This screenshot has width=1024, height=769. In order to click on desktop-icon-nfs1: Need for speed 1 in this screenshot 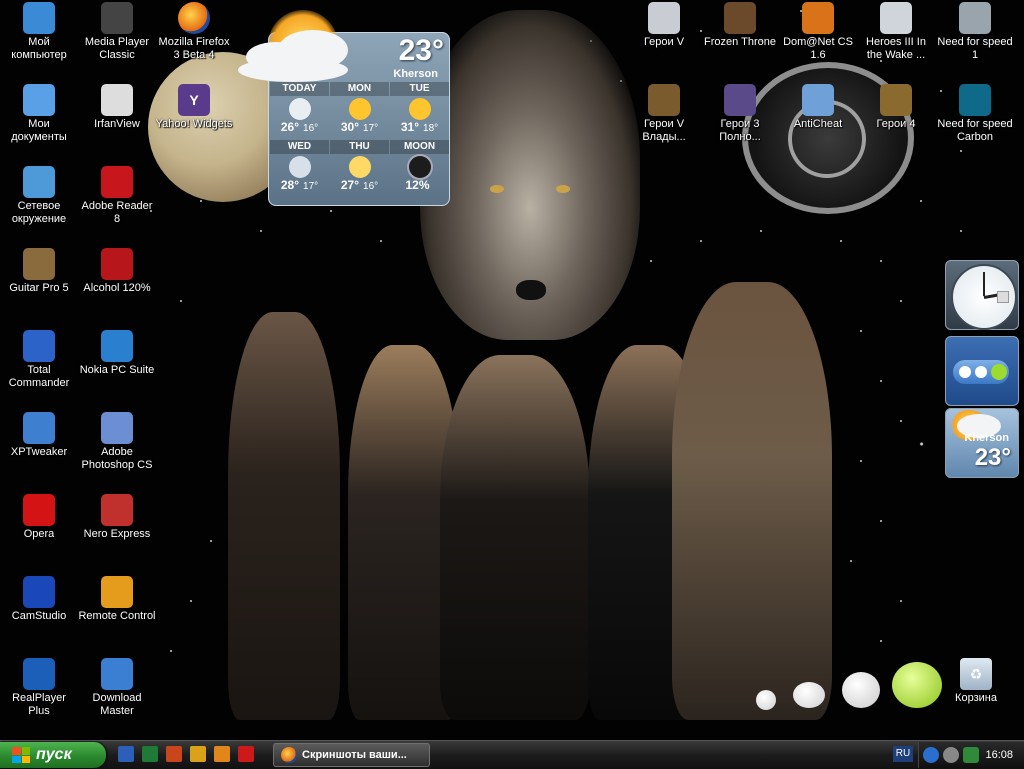, I will do `click(975, 32)`.